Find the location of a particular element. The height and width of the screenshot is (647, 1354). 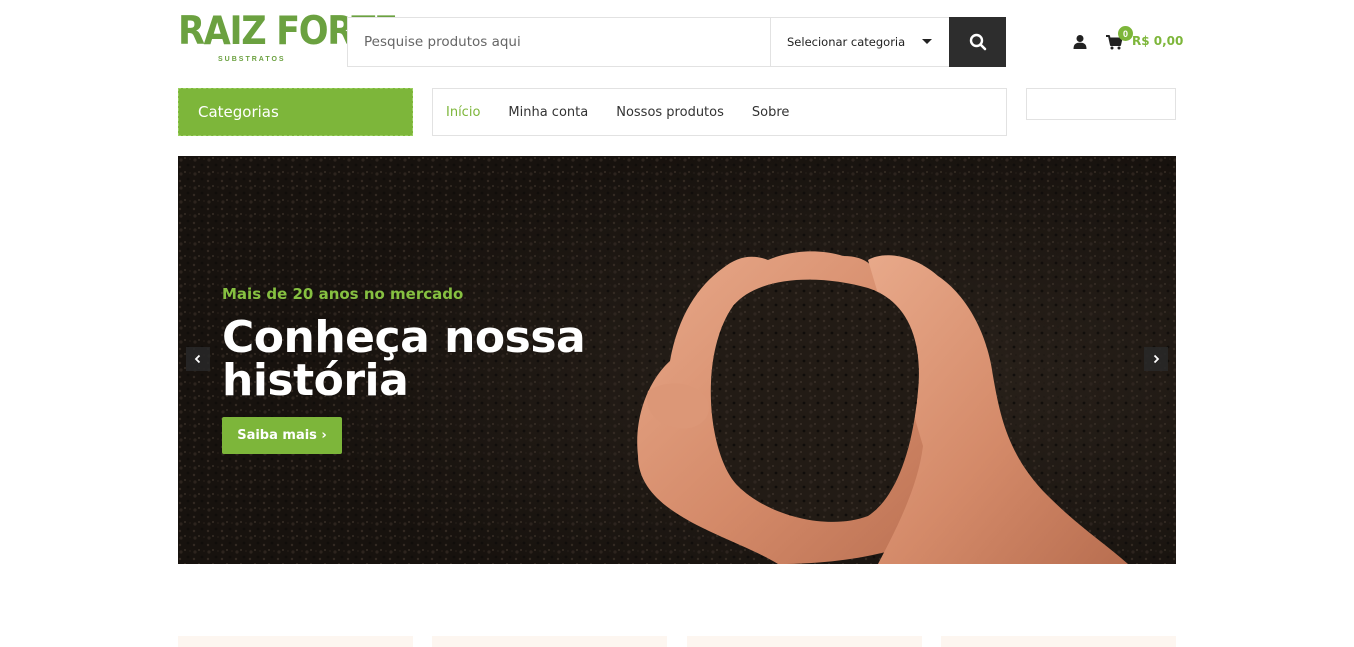

chevron-right-icon is located at coordinates (1156, 359).